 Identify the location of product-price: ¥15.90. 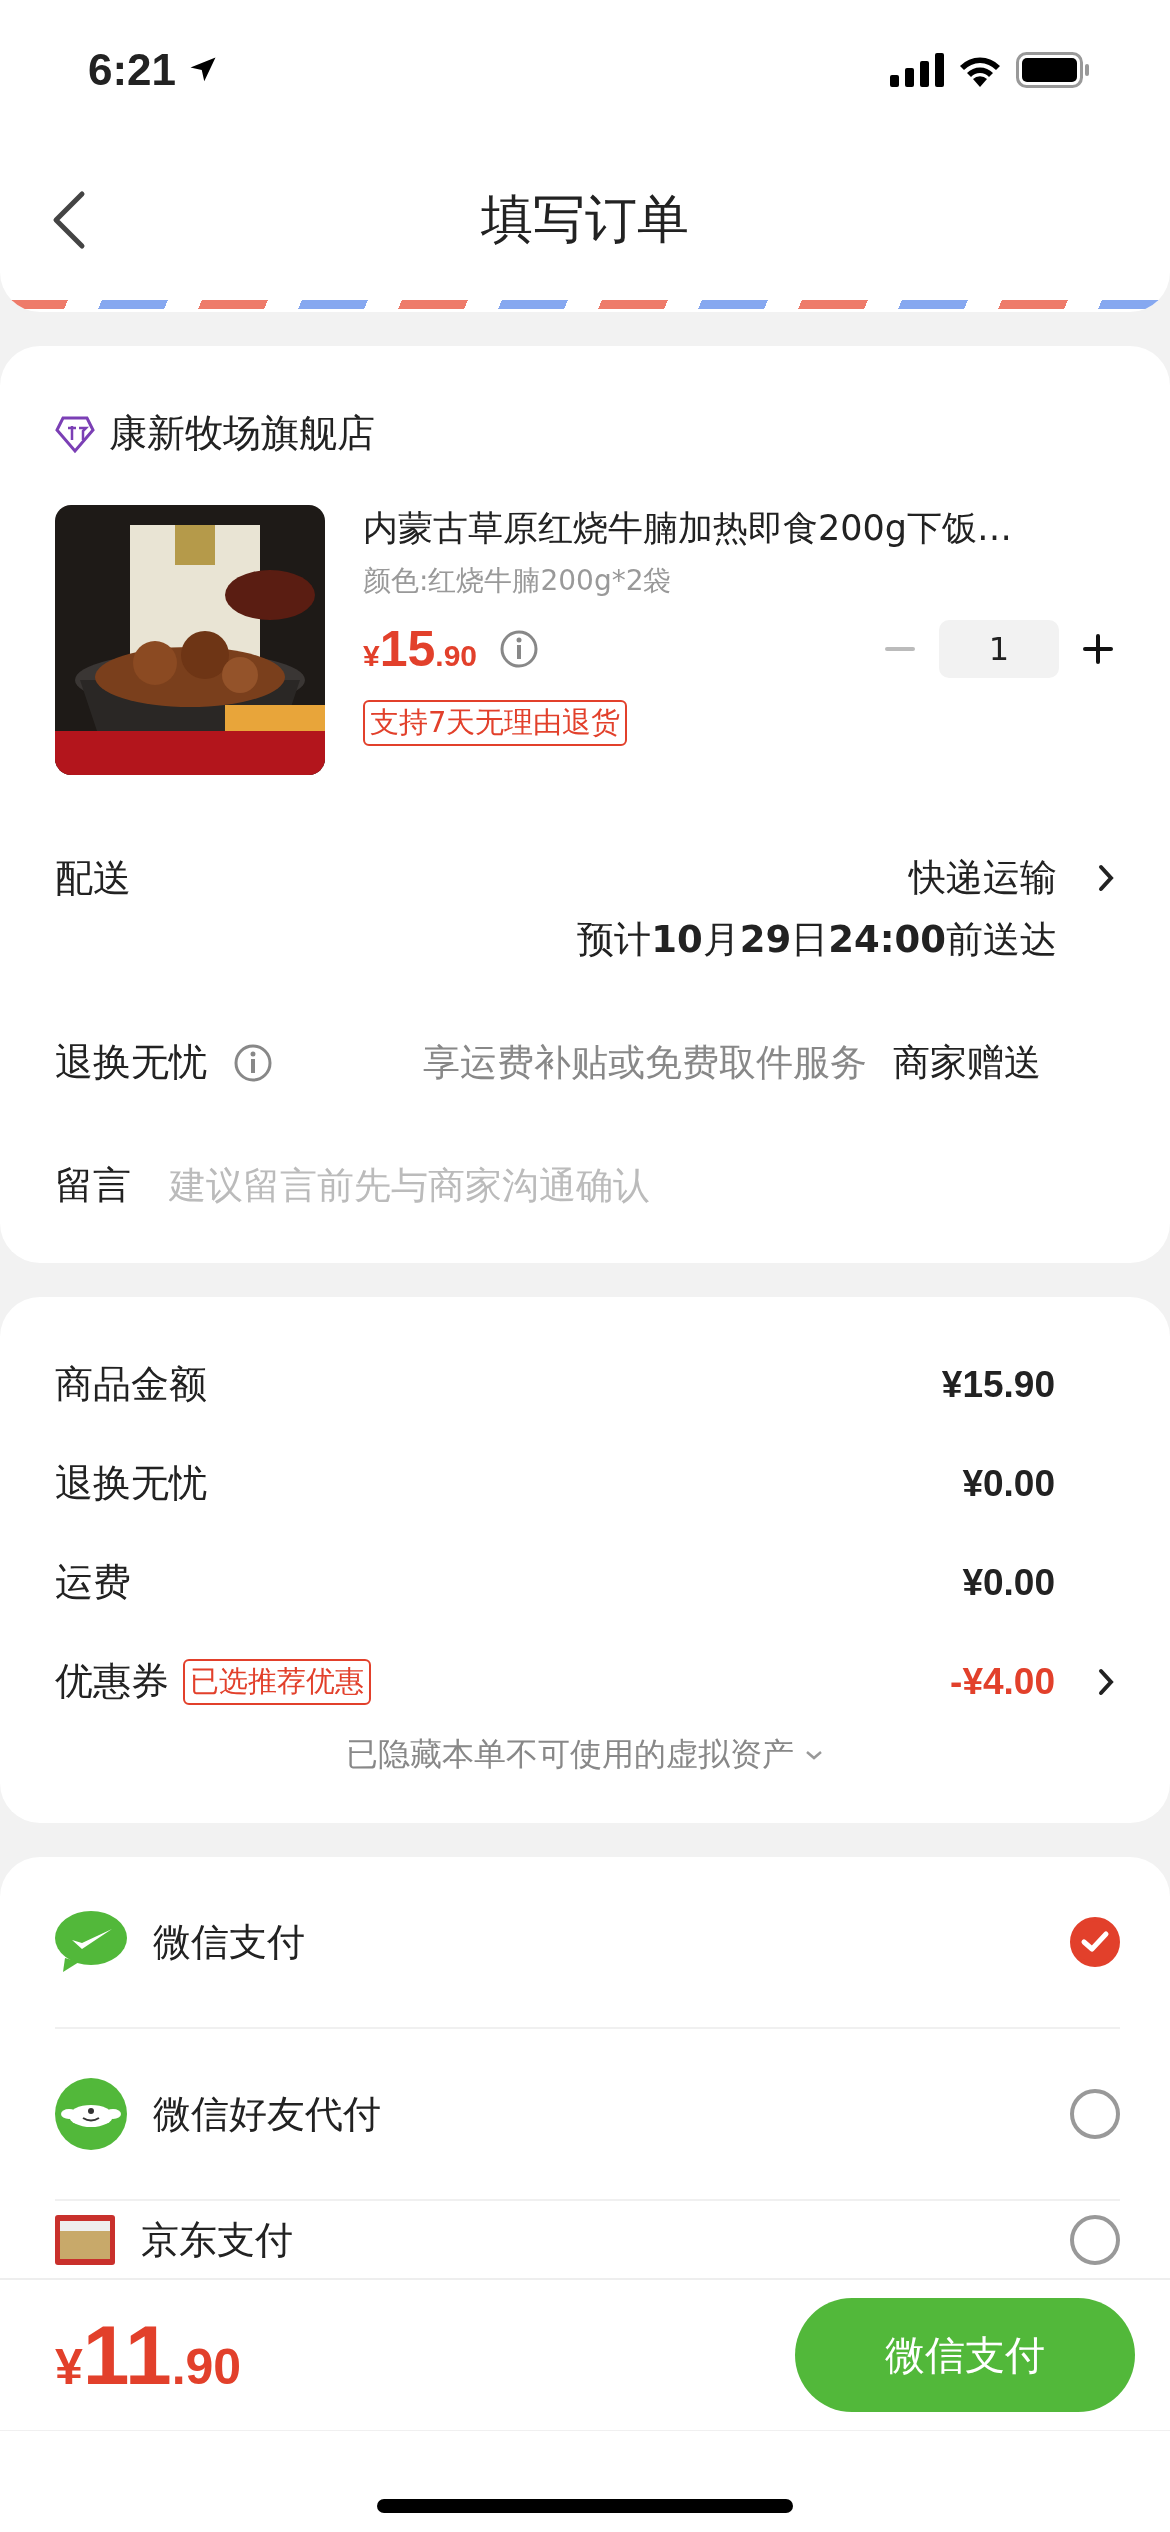
(420, 649).